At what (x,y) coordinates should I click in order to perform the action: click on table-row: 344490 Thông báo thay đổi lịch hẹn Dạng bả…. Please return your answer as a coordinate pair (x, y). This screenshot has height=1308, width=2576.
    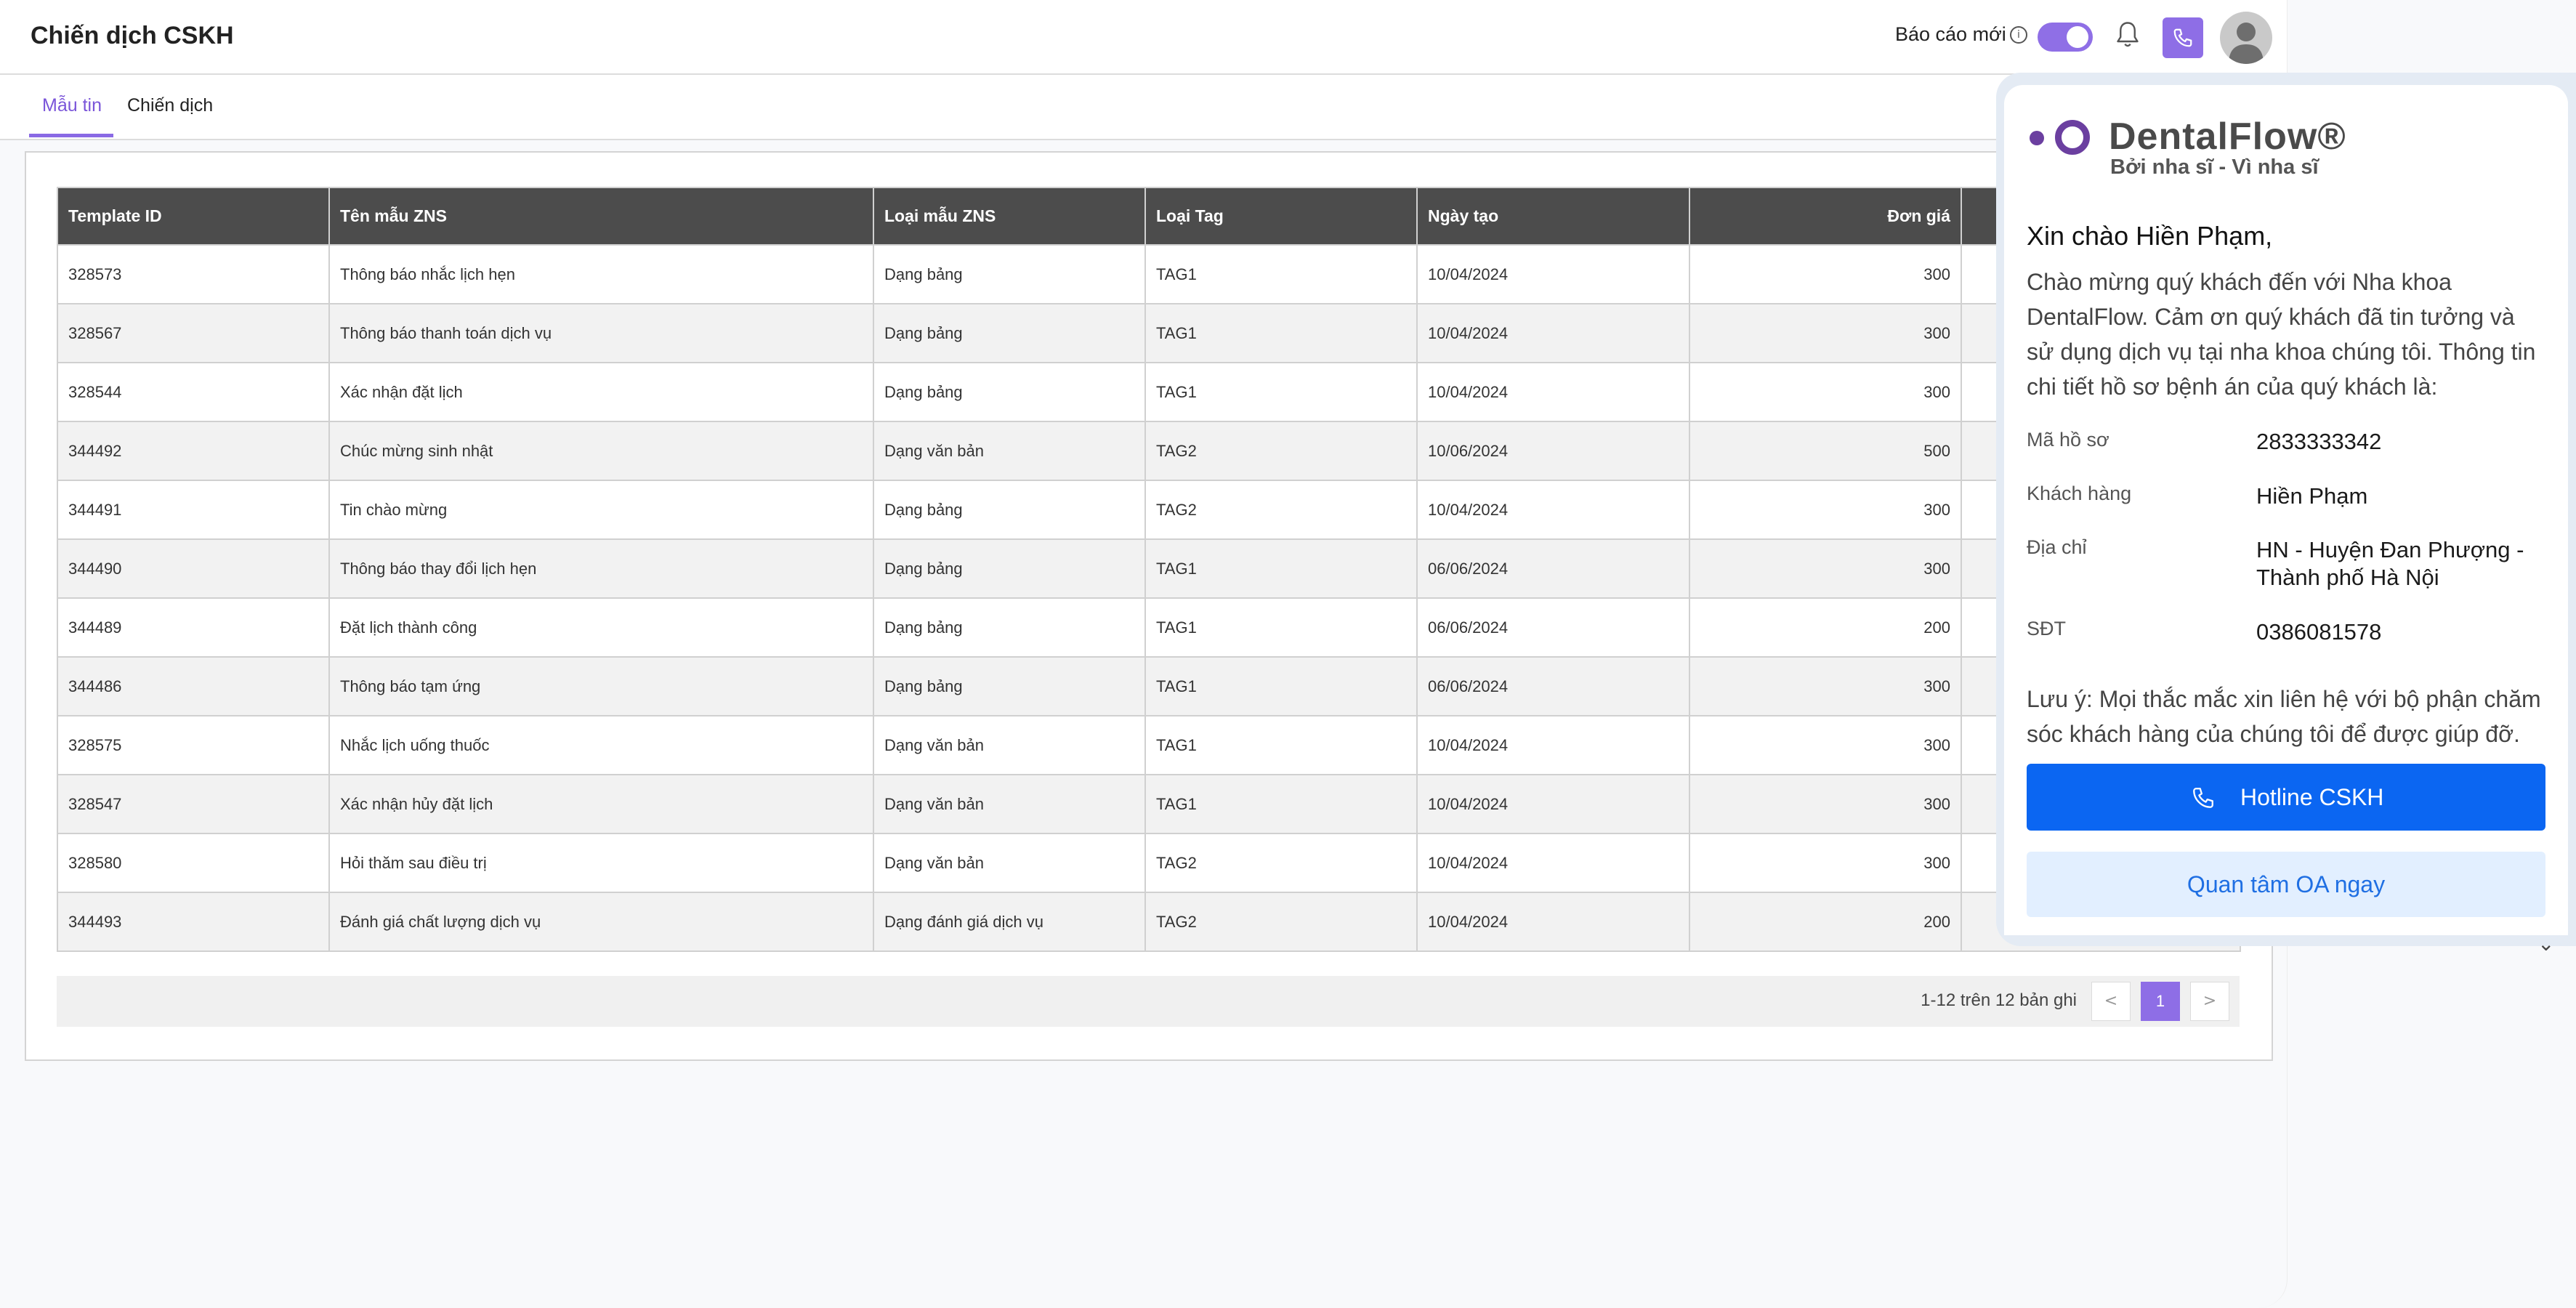
    Looking at the image, I should click on (1149, 568).